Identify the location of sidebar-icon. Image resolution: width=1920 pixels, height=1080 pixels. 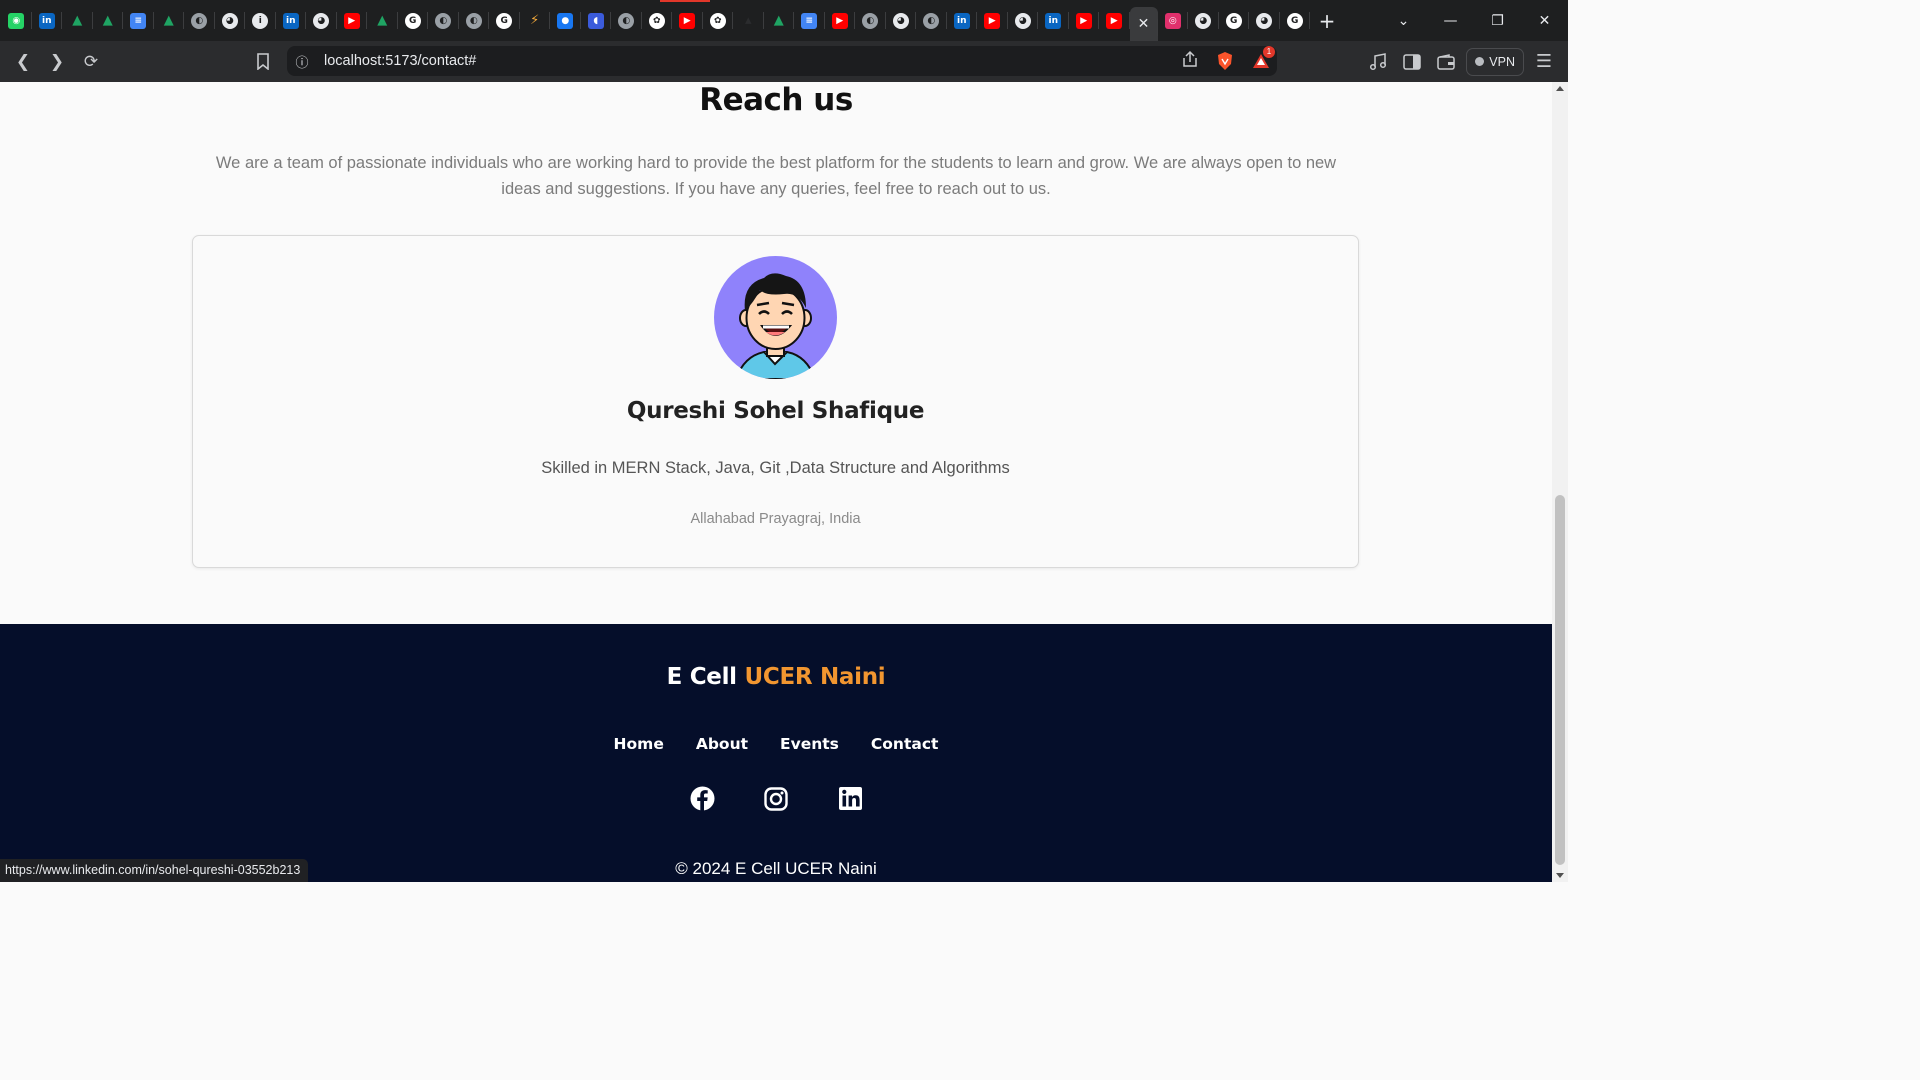
(1412, 62).